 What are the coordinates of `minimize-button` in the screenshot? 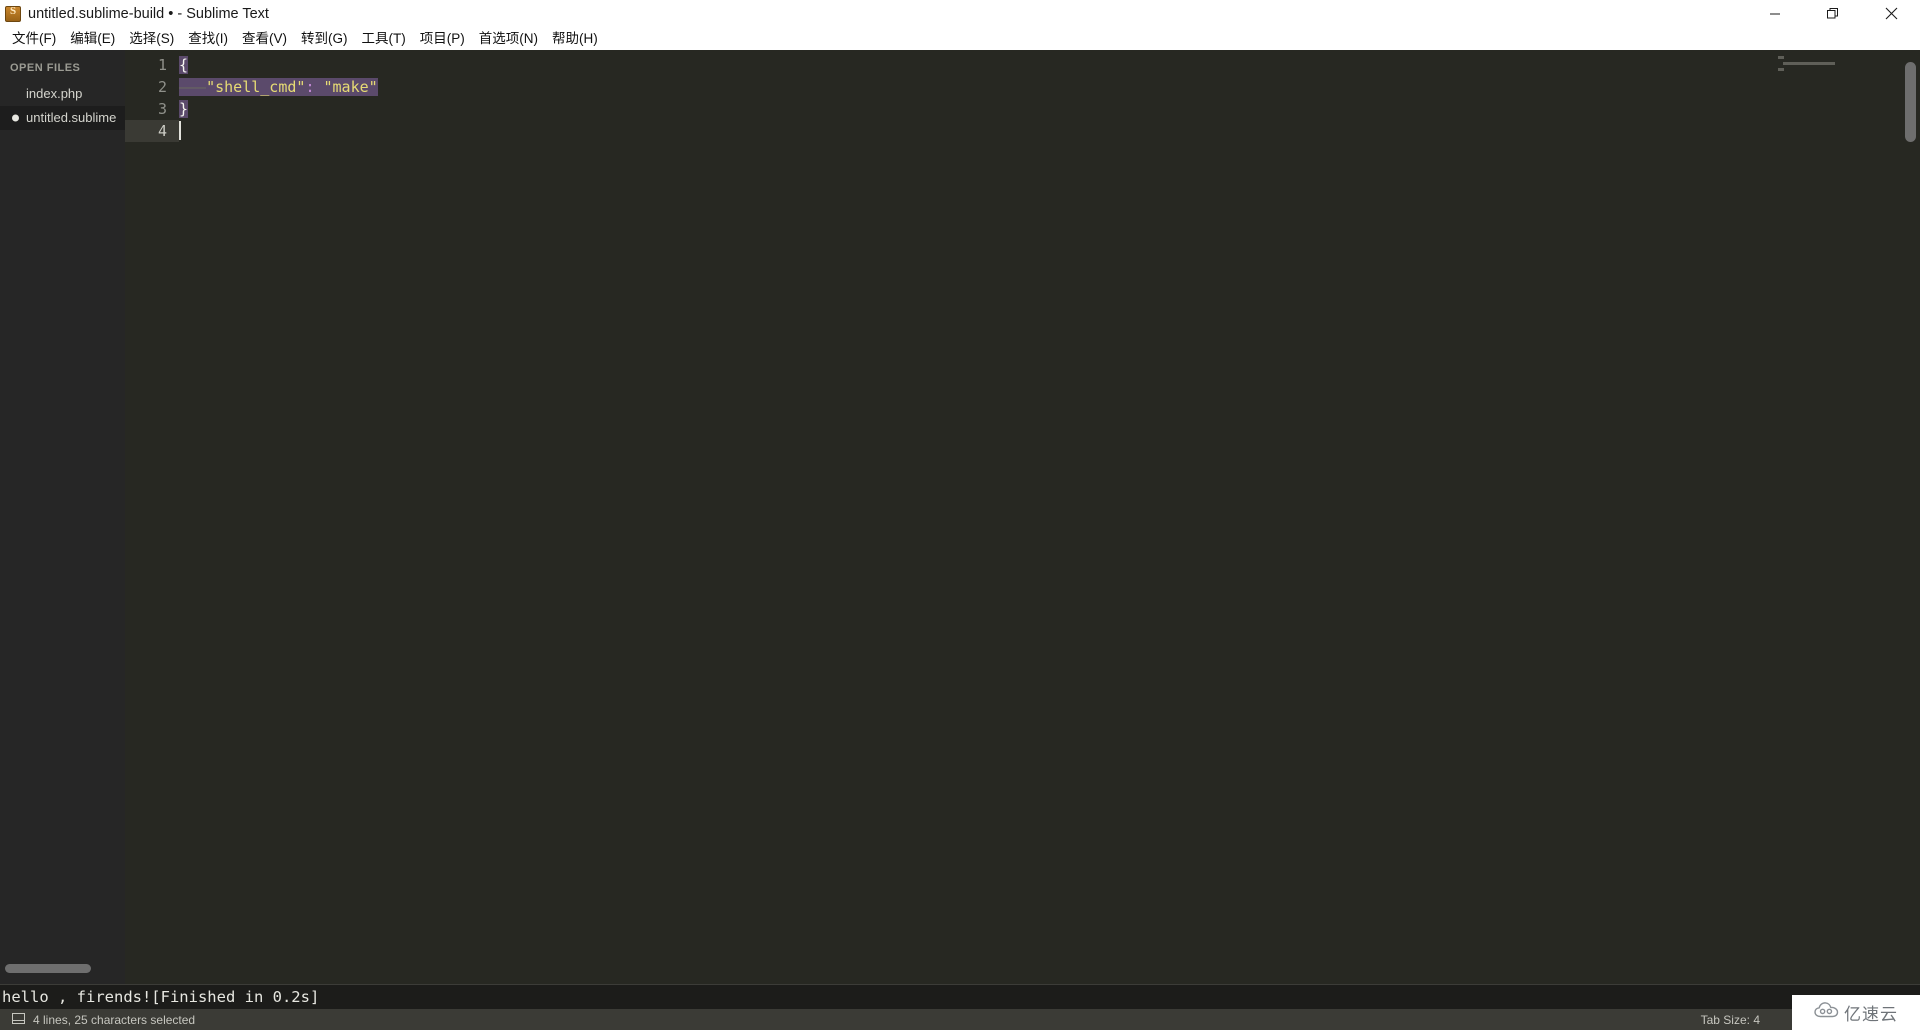 It's located at (1775, 13).